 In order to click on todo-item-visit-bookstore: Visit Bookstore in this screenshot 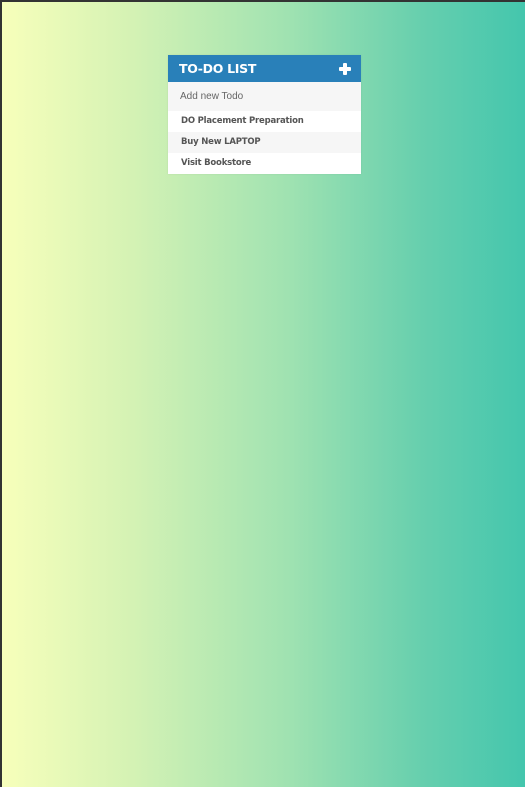, I will do `click(264, 163)`.